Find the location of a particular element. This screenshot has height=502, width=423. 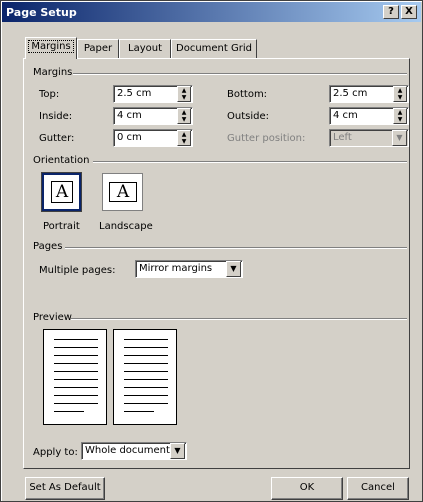

preview-left-page is located at coordinates (75, 377).